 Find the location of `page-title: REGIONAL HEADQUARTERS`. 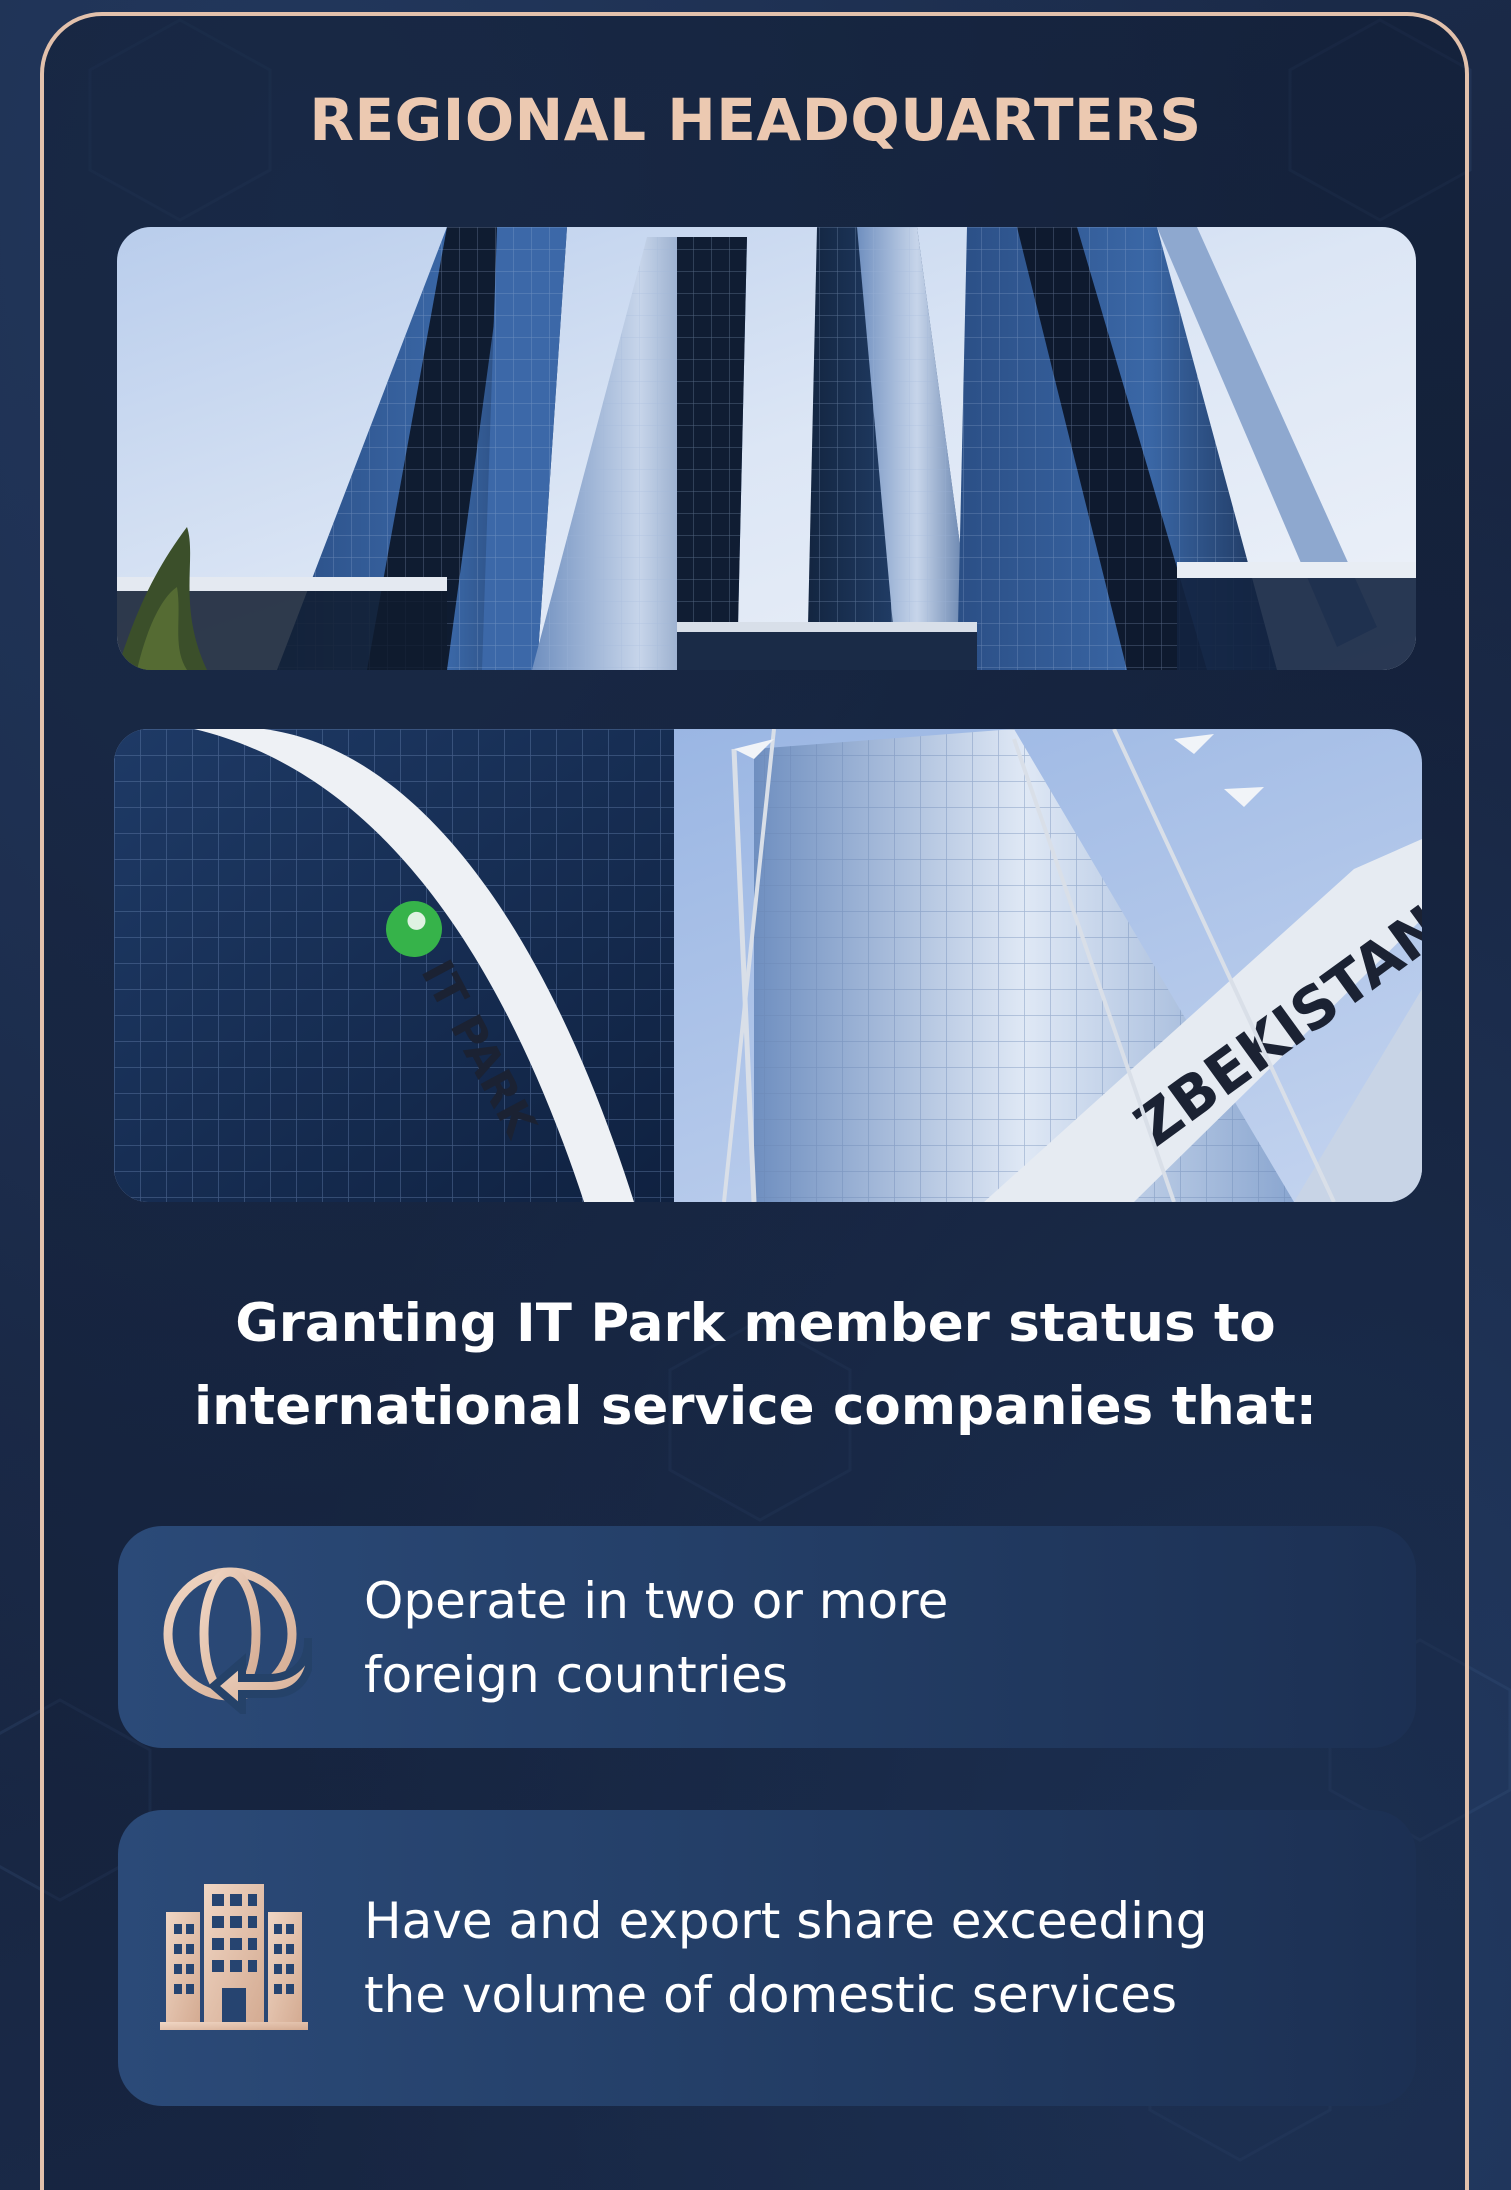

page-title: REGIONAL HEADQUARTERS is located at coordinates (755, 120).